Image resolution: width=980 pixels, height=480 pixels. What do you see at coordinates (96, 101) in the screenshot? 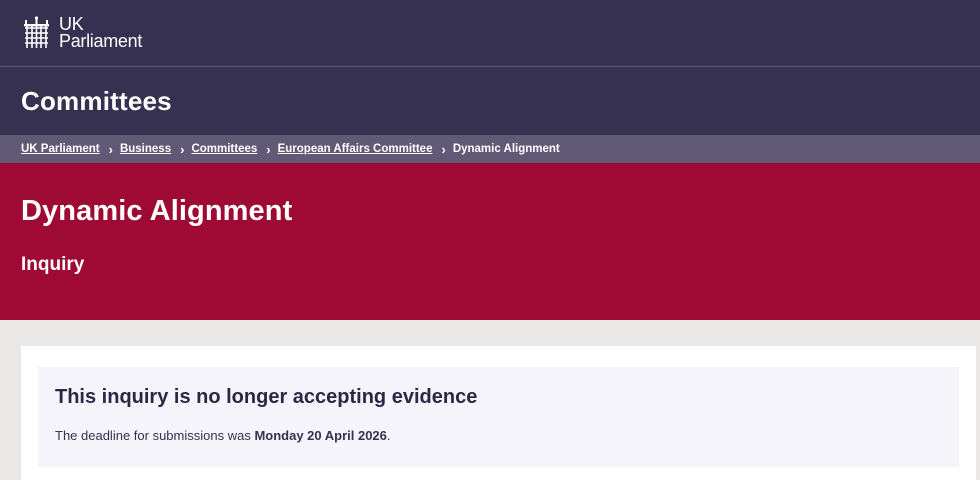
I see `section-title-link: Committees` at bounding box center [96, 101].